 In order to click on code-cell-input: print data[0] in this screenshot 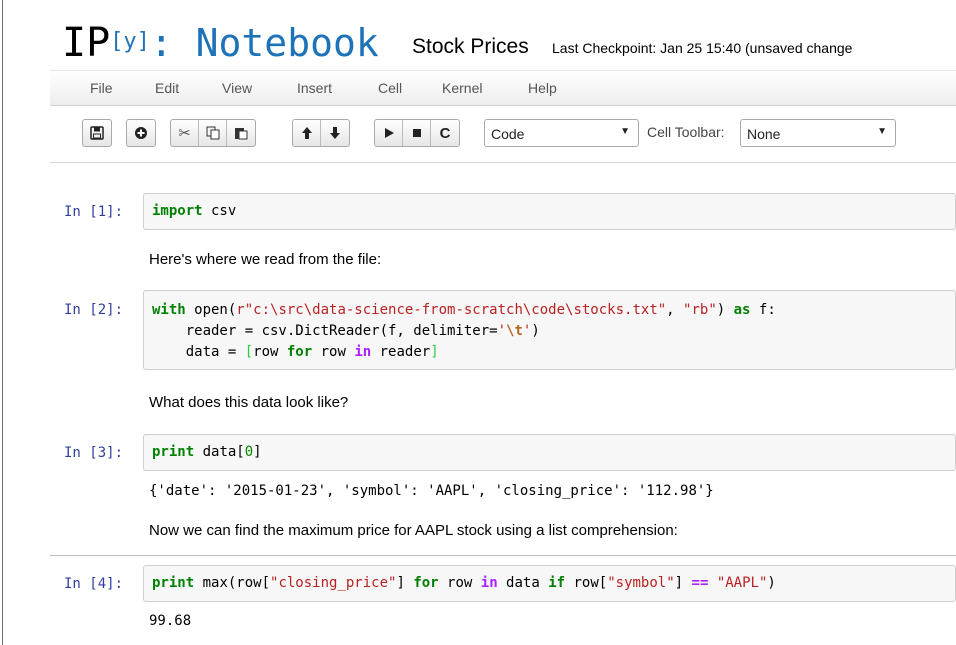, I will do `click(549, 452)`.